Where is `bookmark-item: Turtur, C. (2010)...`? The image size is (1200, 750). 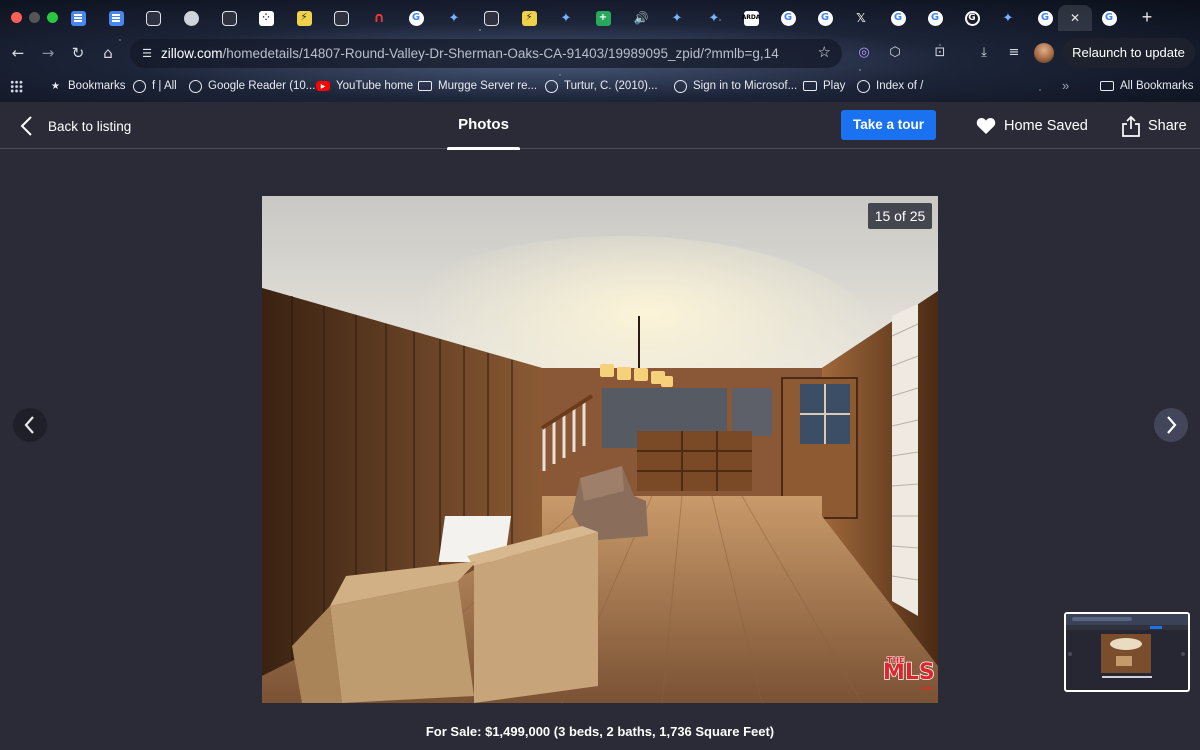 bookmark-item: Turtur, C. (2010)... is located at coordinates (601, 86).